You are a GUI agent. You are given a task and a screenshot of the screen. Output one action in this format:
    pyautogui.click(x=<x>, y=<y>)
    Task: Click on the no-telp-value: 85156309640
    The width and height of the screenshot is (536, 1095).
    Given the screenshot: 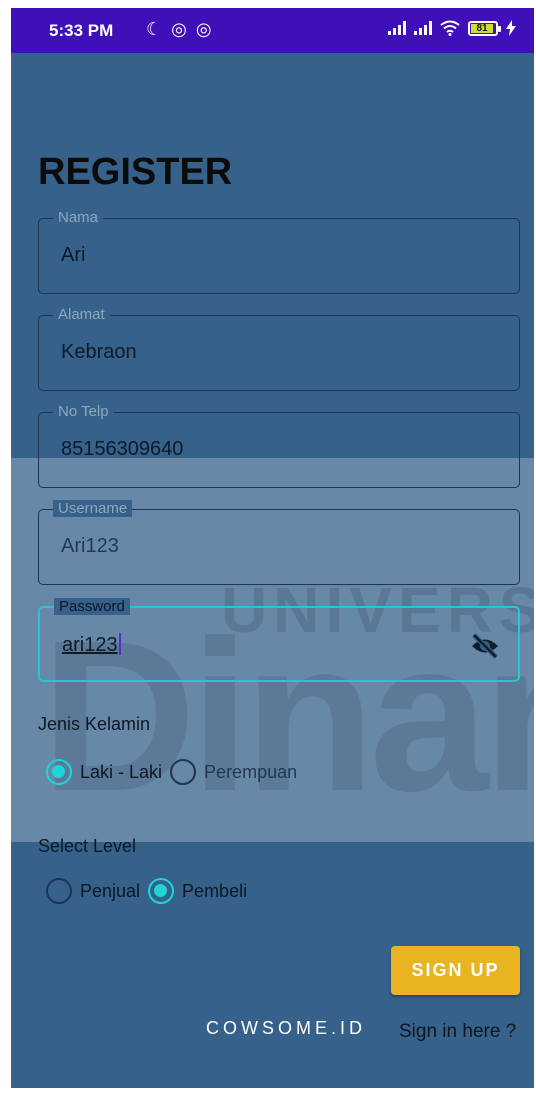 What is the action you would take?
    pyautogui.click(x=122, y=449)
    